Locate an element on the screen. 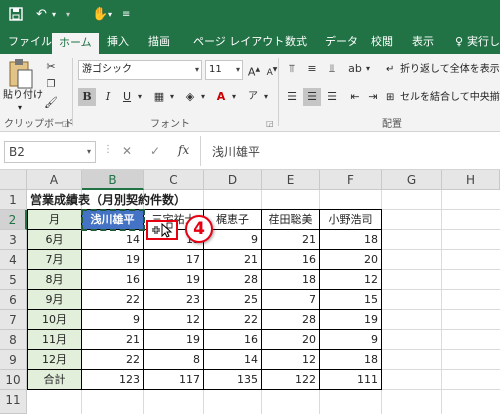  value-cell: 25 is located at coordinates (232, 300).